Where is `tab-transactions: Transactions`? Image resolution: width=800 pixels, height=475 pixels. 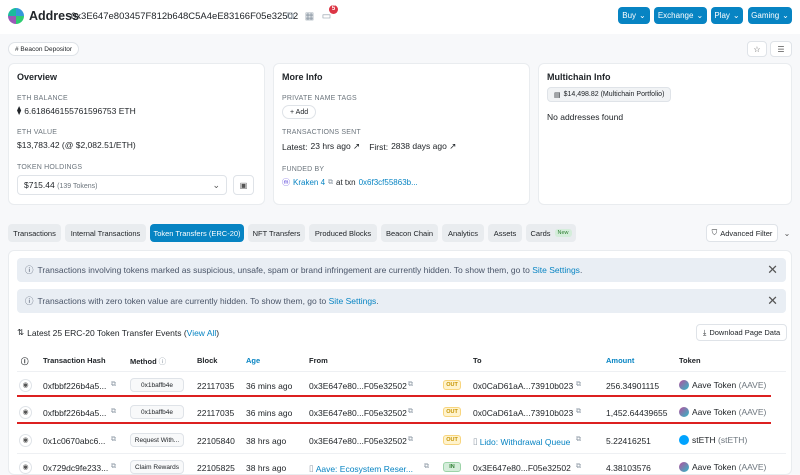 tab-transactions: Transactions is located at coordinates (34, 233).